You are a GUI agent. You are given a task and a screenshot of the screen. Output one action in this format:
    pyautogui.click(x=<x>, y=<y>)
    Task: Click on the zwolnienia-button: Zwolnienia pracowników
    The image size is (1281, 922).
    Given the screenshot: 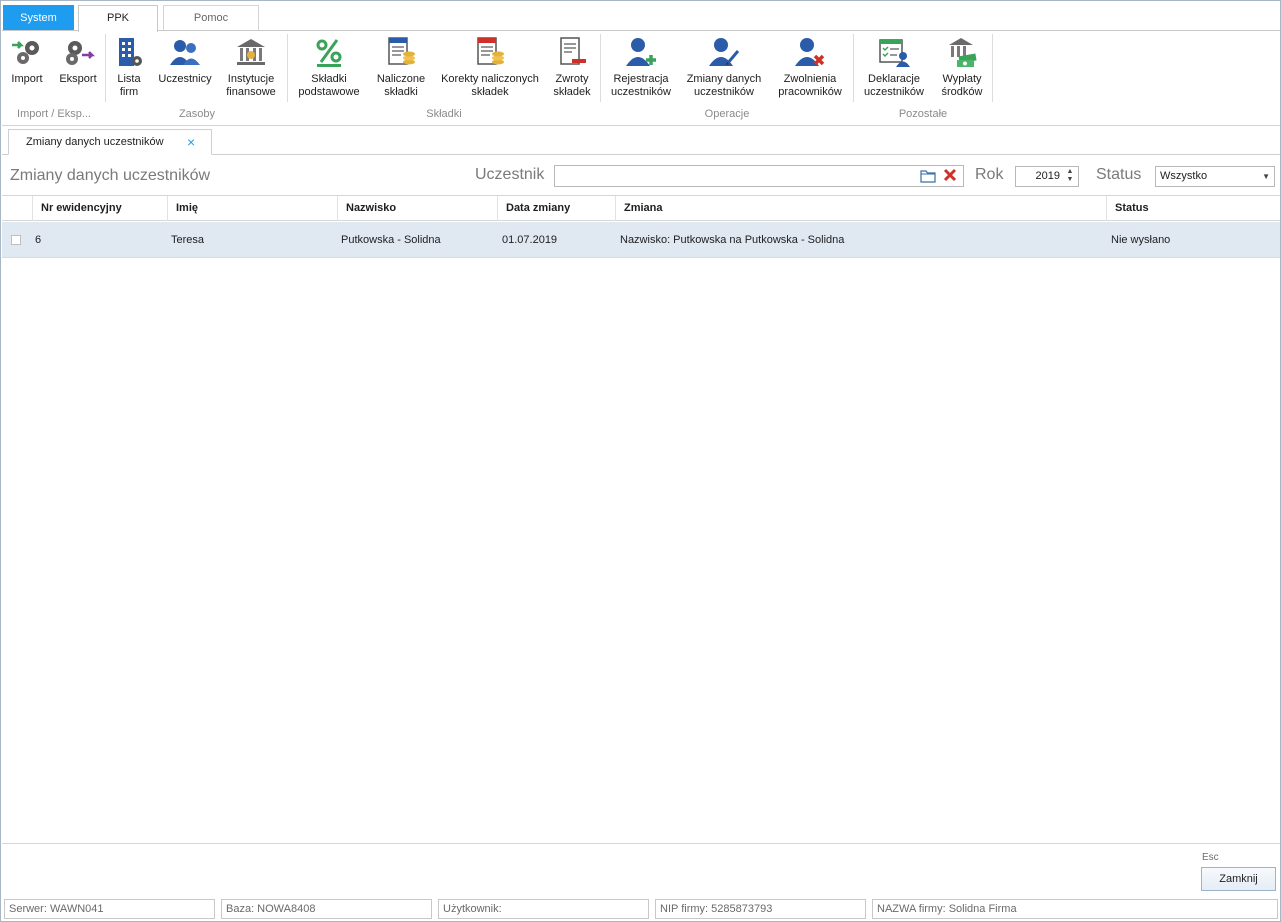 What is the action you would take?
    pyautogui.click(x=810, y=67)
    